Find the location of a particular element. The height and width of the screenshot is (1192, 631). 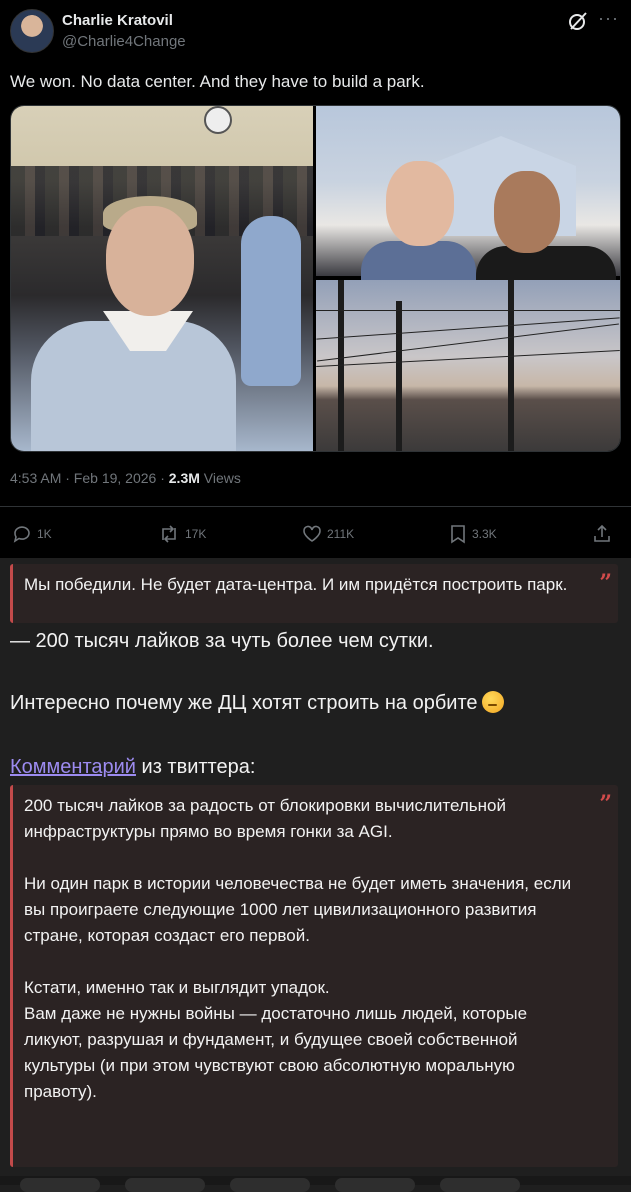

divider is located at coordinates (315, 506).